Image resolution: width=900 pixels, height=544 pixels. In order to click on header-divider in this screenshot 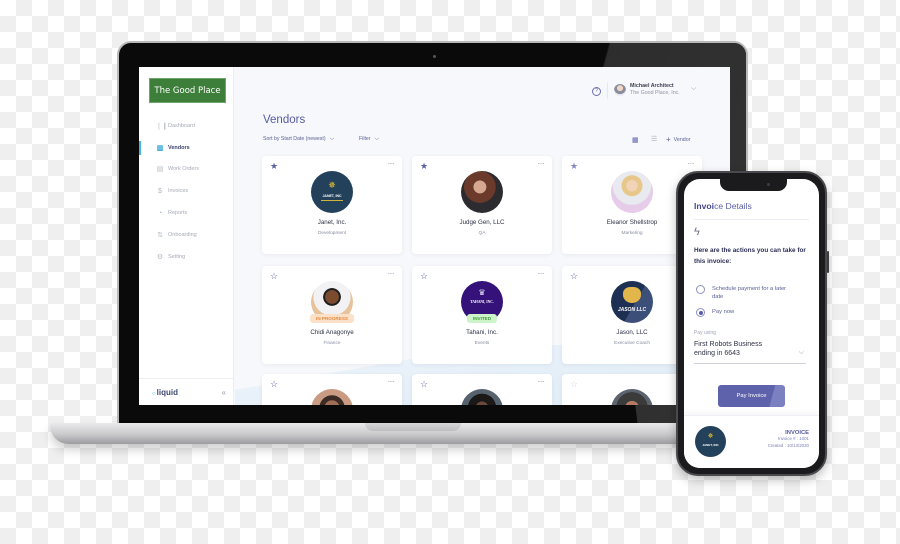, I will do `click(607, 91)`.